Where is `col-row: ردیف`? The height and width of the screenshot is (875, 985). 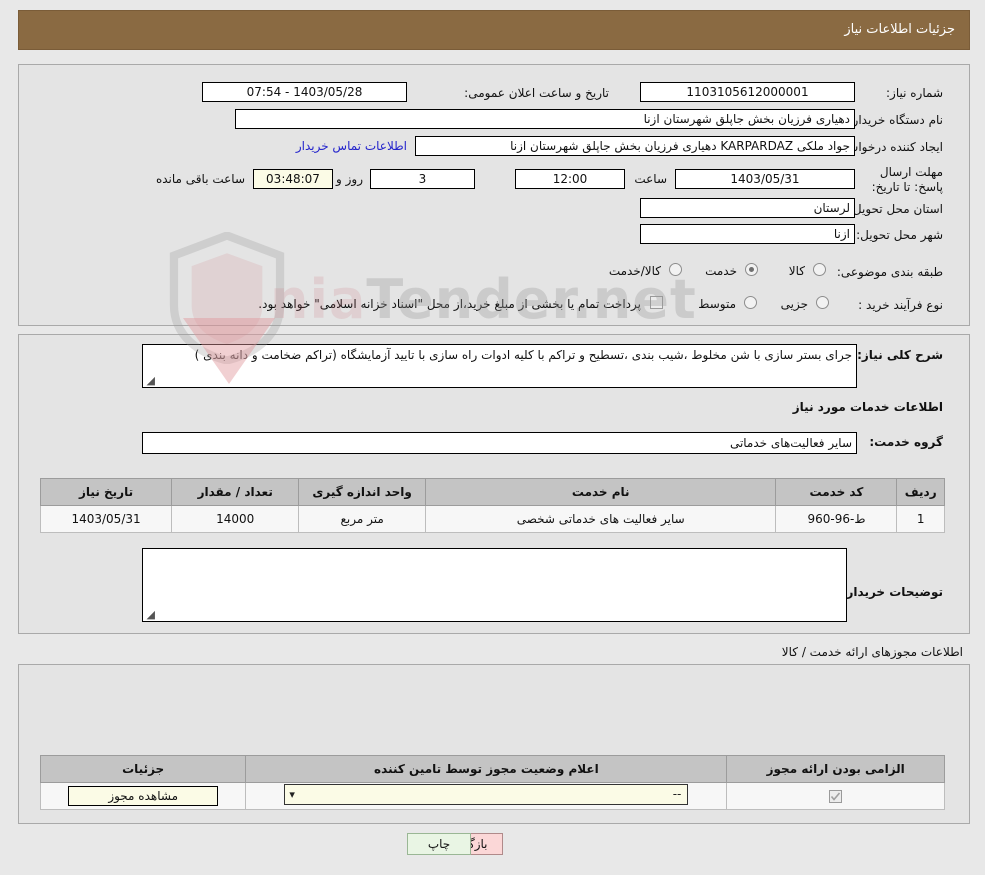
col-row: ردیف is located at coordinates (920, 492).